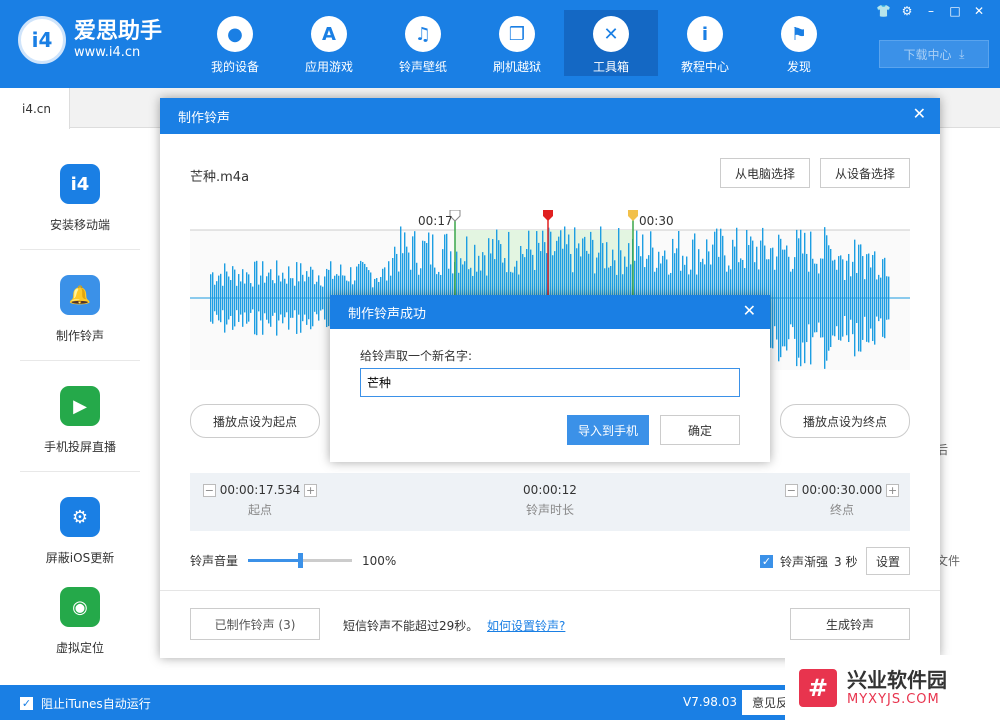  What do you see at coordinates (26, 703) in the screenshot?
I see `itunes-checkbox: ✓` at bounding box center [26, 703].